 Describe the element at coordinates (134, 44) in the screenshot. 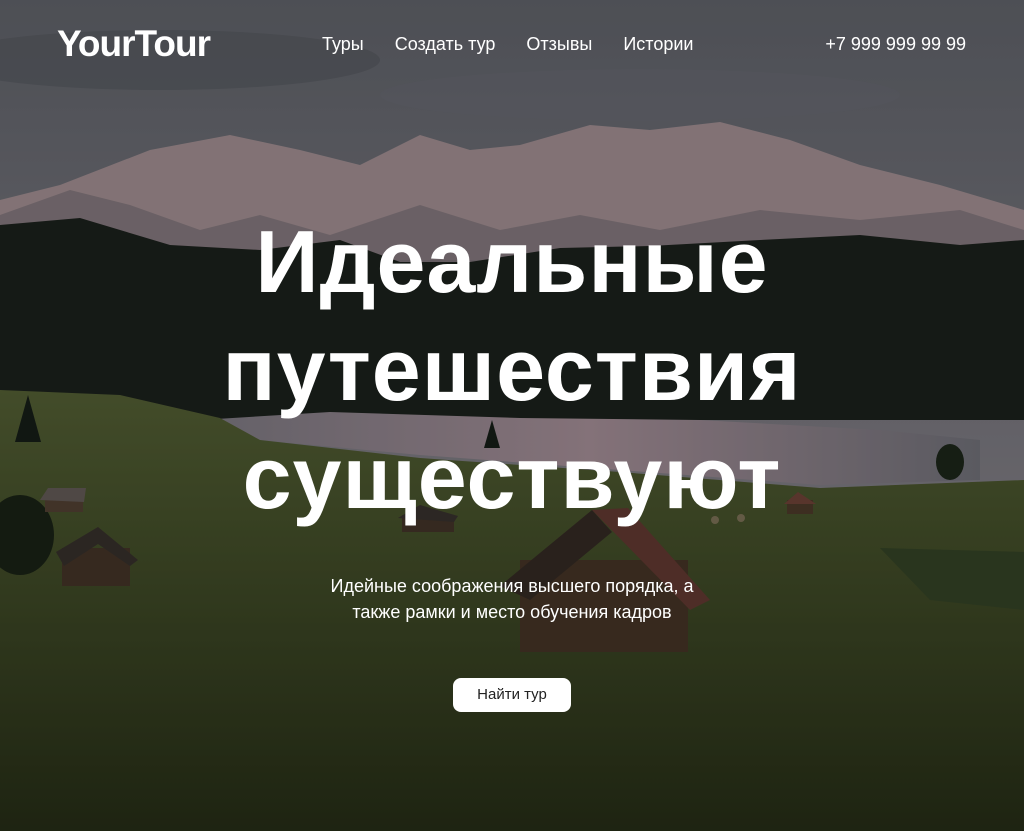

I see `logo: YourTour` at that location.